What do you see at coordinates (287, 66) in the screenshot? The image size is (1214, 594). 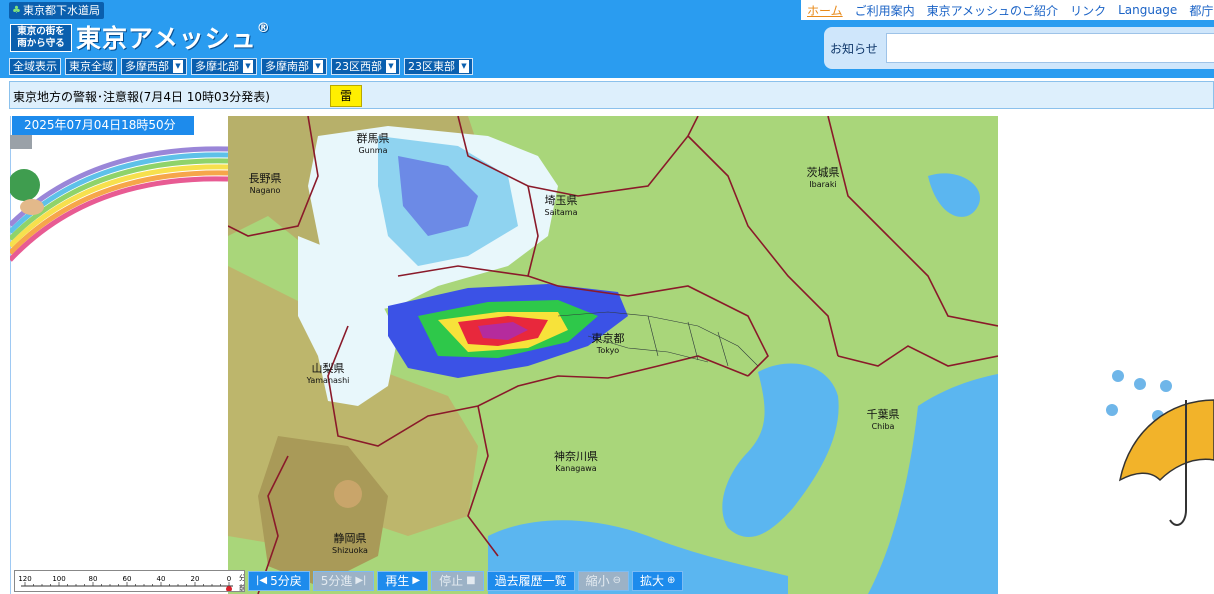 I see `area-label: 多摩南部` at bounding box center [287, 66].